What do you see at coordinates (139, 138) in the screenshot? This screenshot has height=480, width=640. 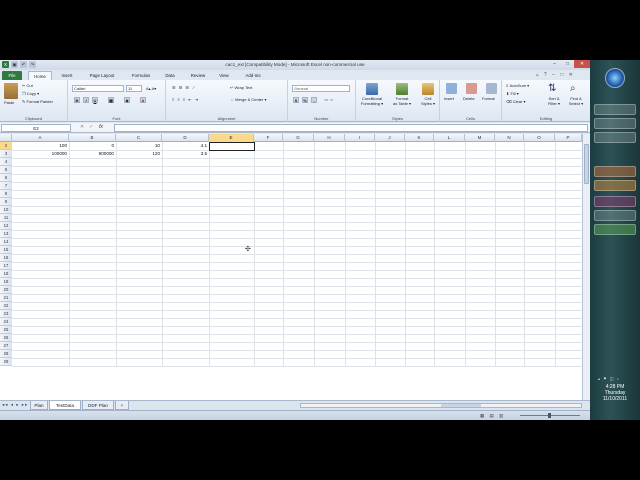 I see `col-header-c: C` at bounding box center [139, 138].